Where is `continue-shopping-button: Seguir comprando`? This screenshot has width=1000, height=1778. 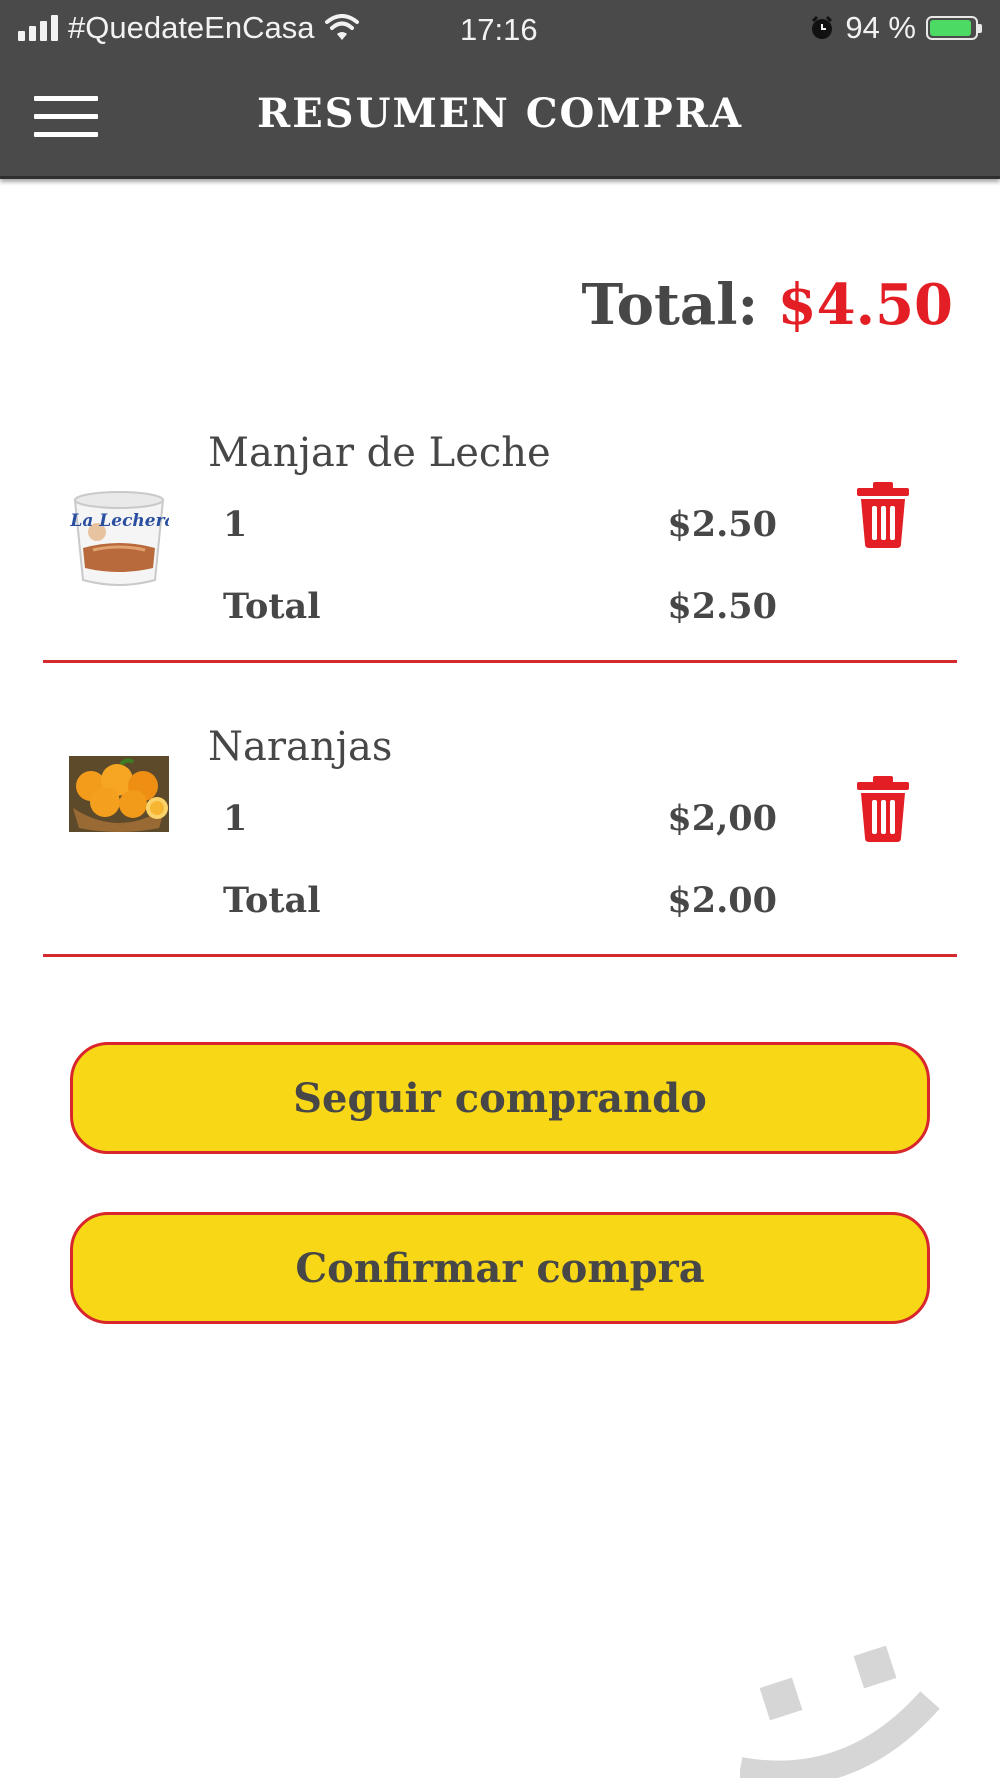 continue-shopping-button: Seguir comprando is located at coordinates (500, 1098).